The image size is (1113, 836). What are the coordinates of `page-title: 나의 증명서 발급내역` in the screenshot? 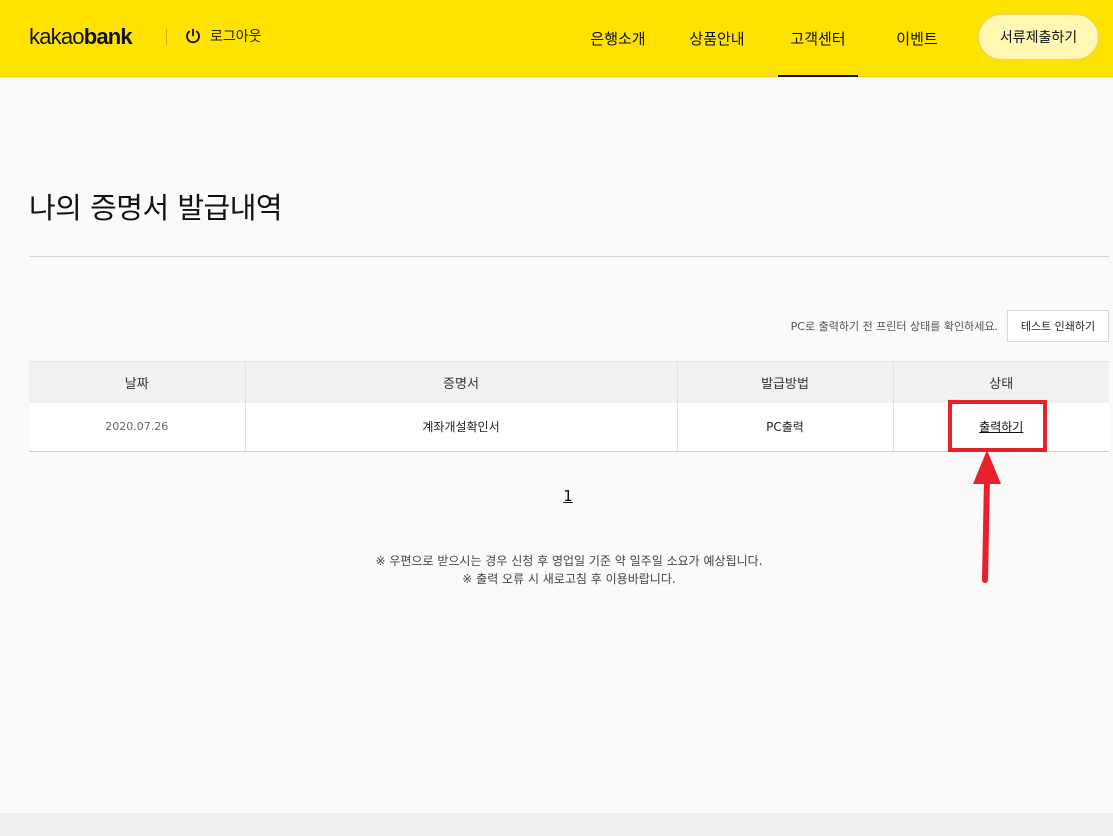 It's located at (156, 208).